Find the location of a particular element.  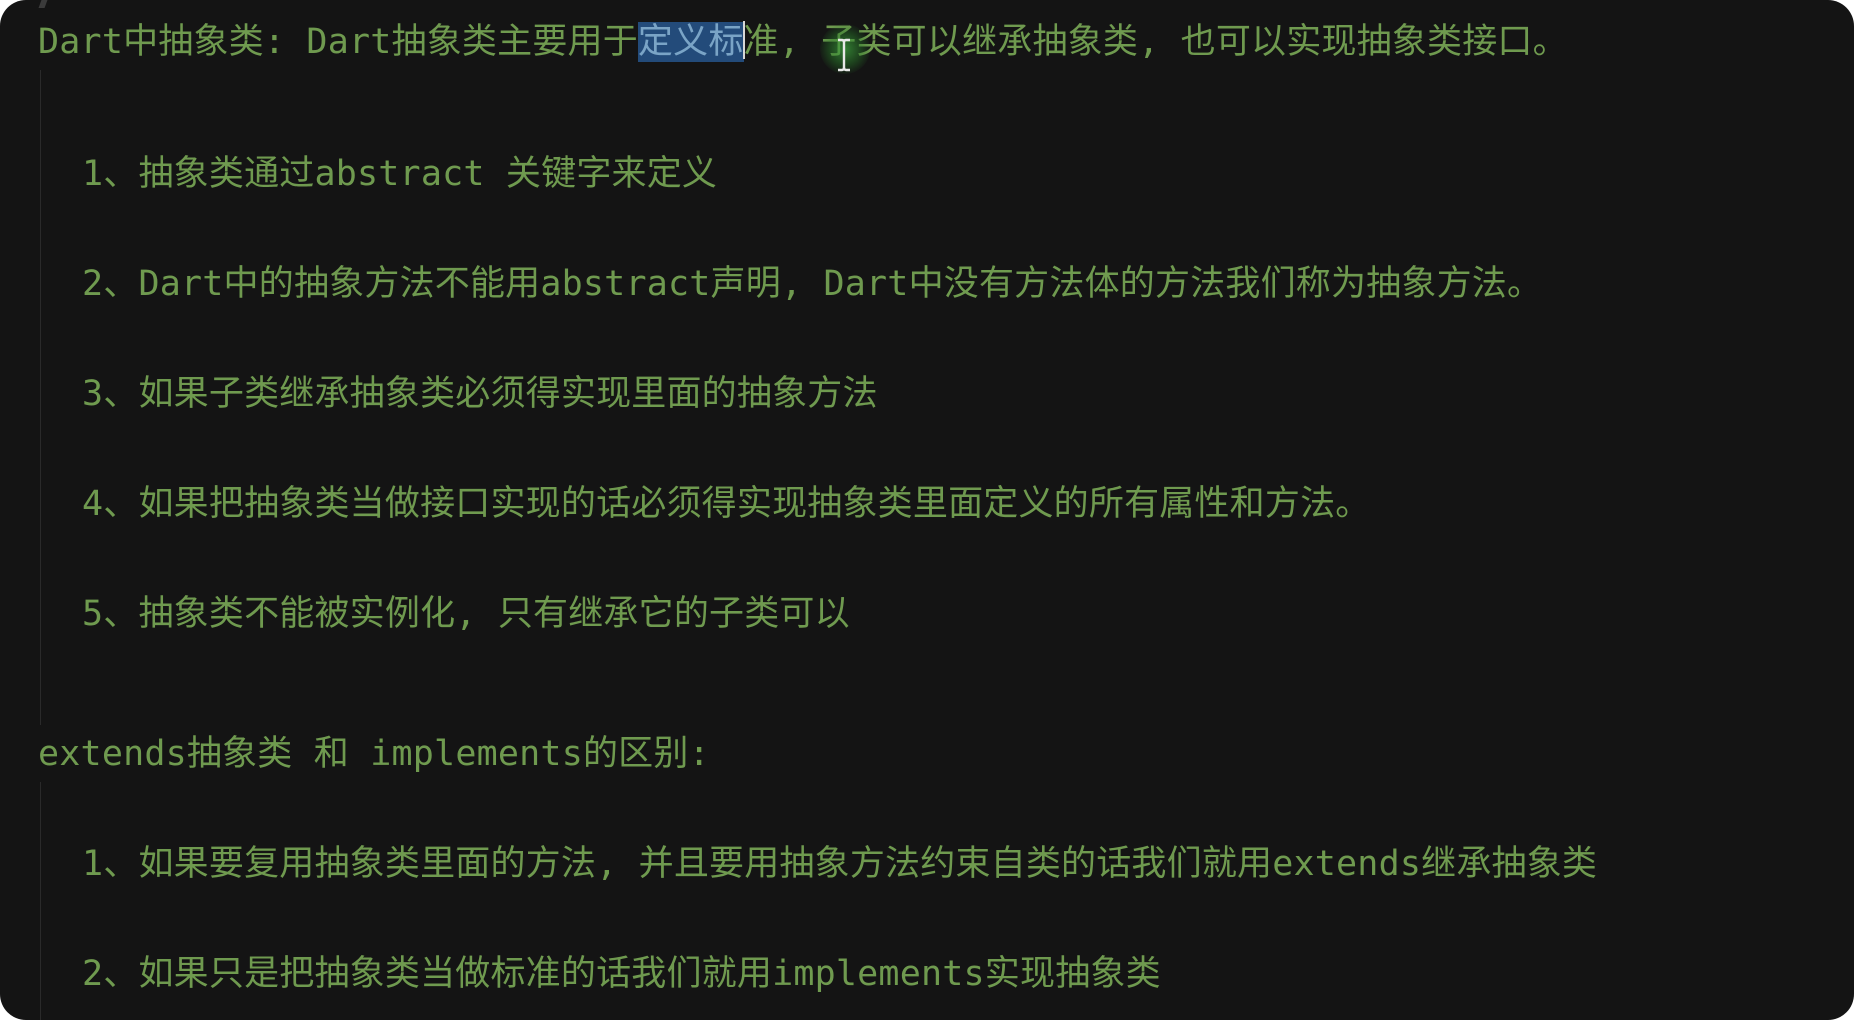

selected-text: 定义标 is located at coordinates (690, 42).